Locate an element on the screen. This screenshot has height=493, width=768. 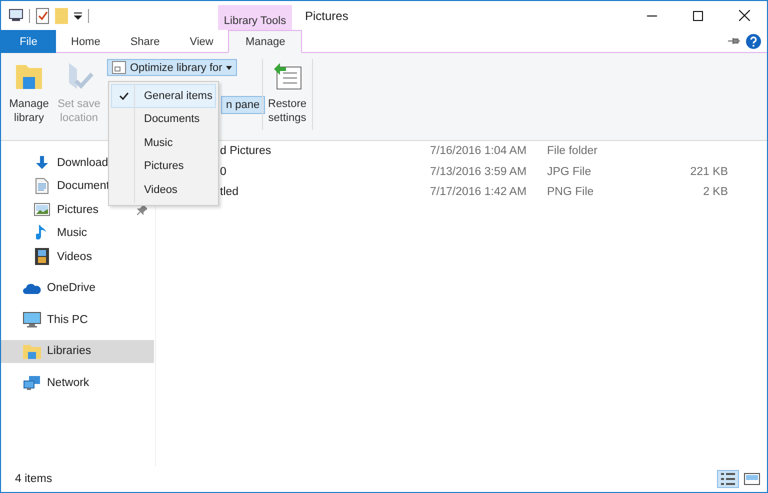
help-icon is located at coordinates (753, 41).